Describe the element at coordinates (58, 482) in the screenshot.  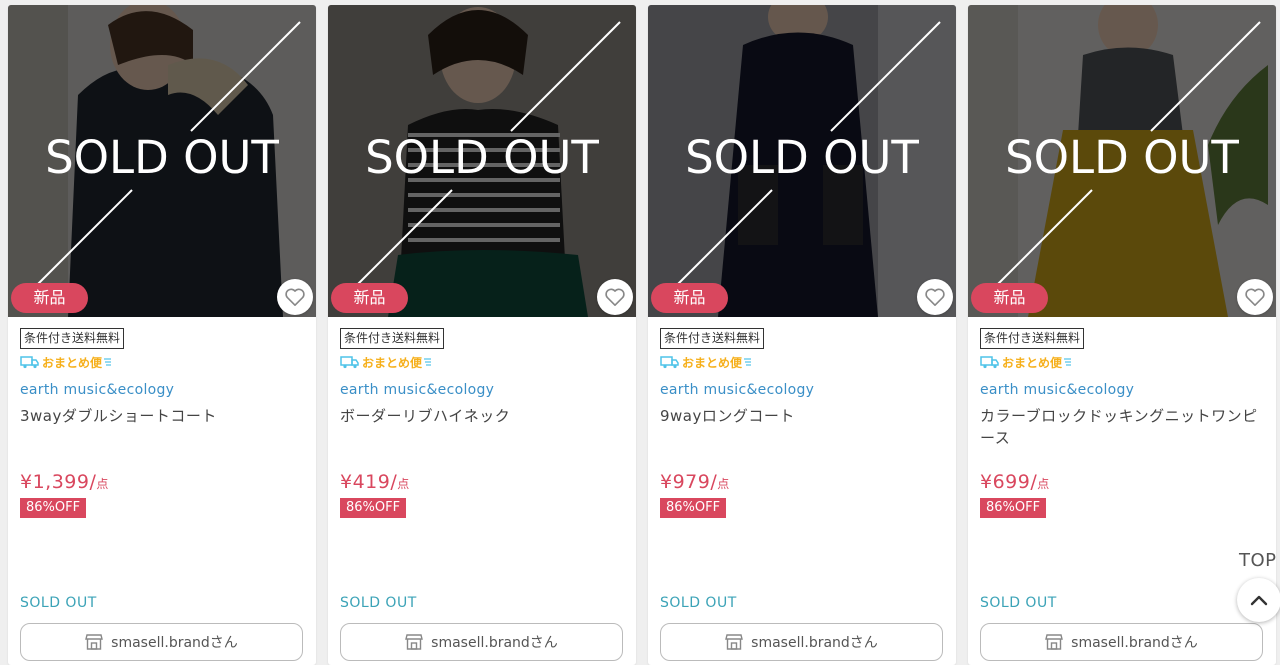
I see `price-value: ¥1,399/` at that location.